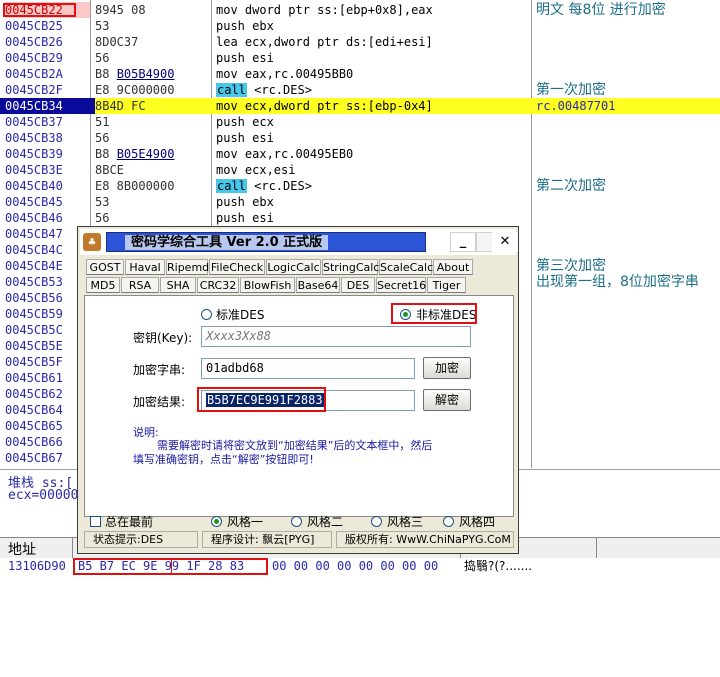 The width and height of the screenshot is (720, 677). I want to click on tab-filecheck: FileCheck, so click(237, 267).